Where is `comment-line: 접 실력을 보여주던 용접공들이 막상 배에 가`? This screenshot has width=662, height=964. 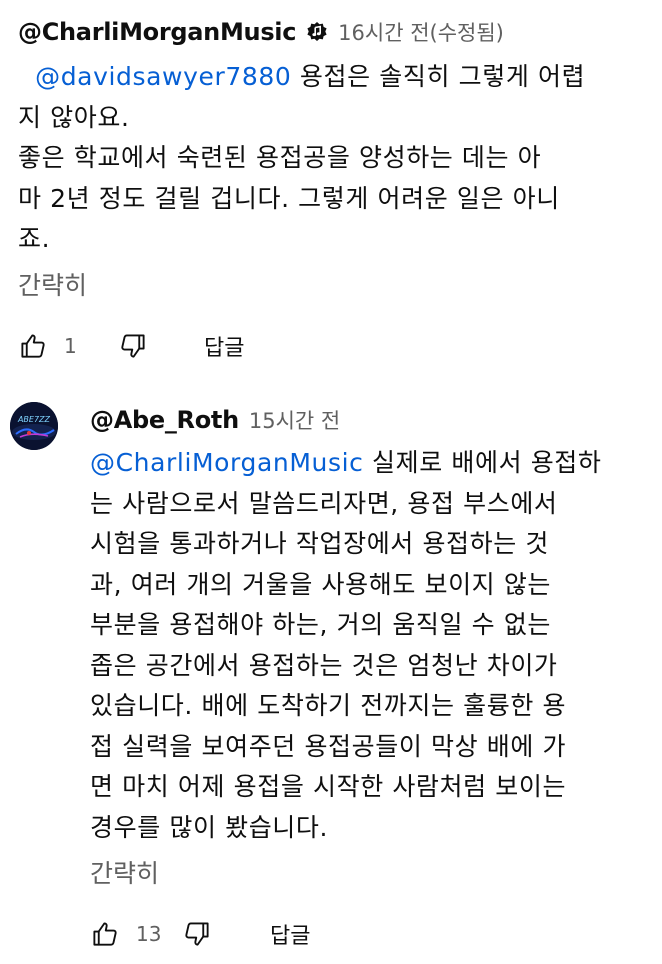
comment-line: 접 실력을 보여주던 용접공들이 막상 배에 가 is located at coordinates (328, 746).